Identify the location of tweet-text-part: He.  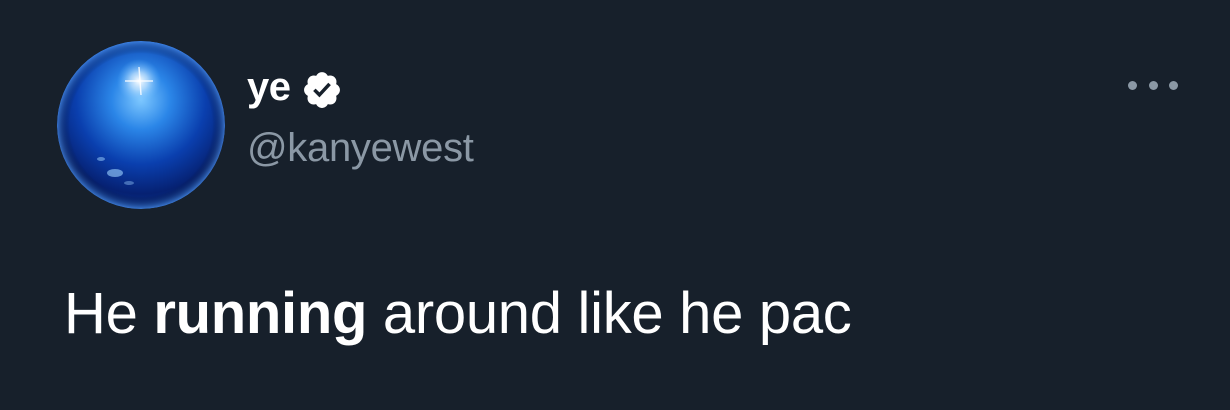
(109, 313).